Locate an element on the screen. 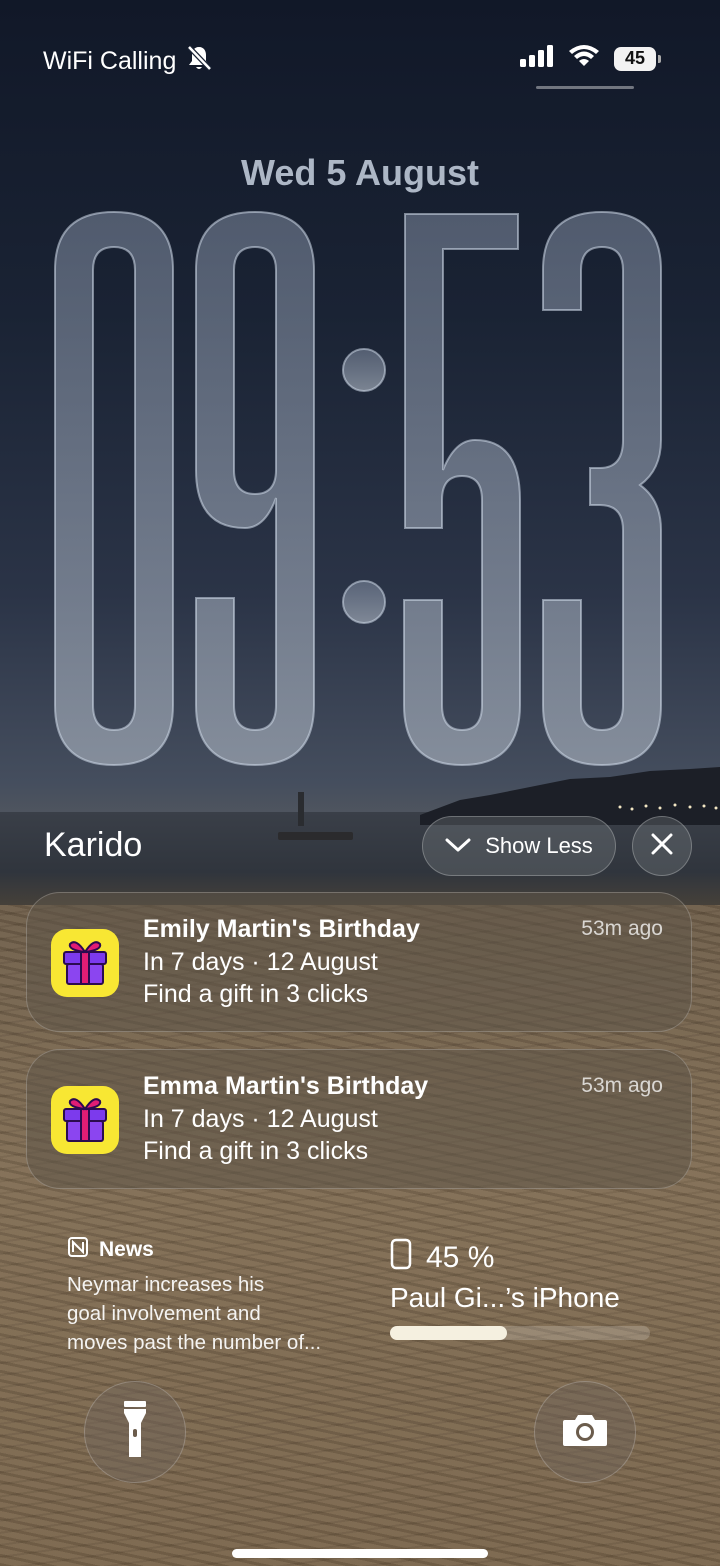 The height and width of the screenshot is (1566, 720). notification-group-title: Karido is located at coordinates (93, 845).